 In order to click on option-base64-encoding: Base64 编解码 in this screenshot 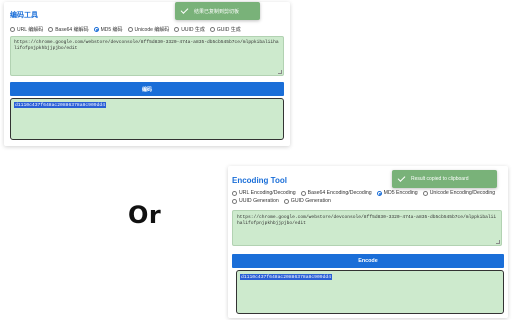, I will do `click(68, 29)`.